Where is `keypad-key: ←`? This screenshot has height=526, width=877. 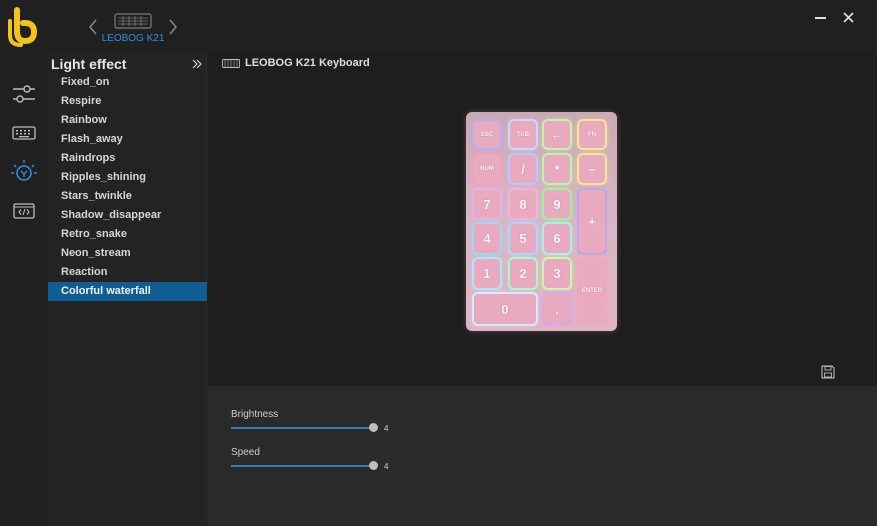 keypad-key: ← is located at coordinates (557, 134).